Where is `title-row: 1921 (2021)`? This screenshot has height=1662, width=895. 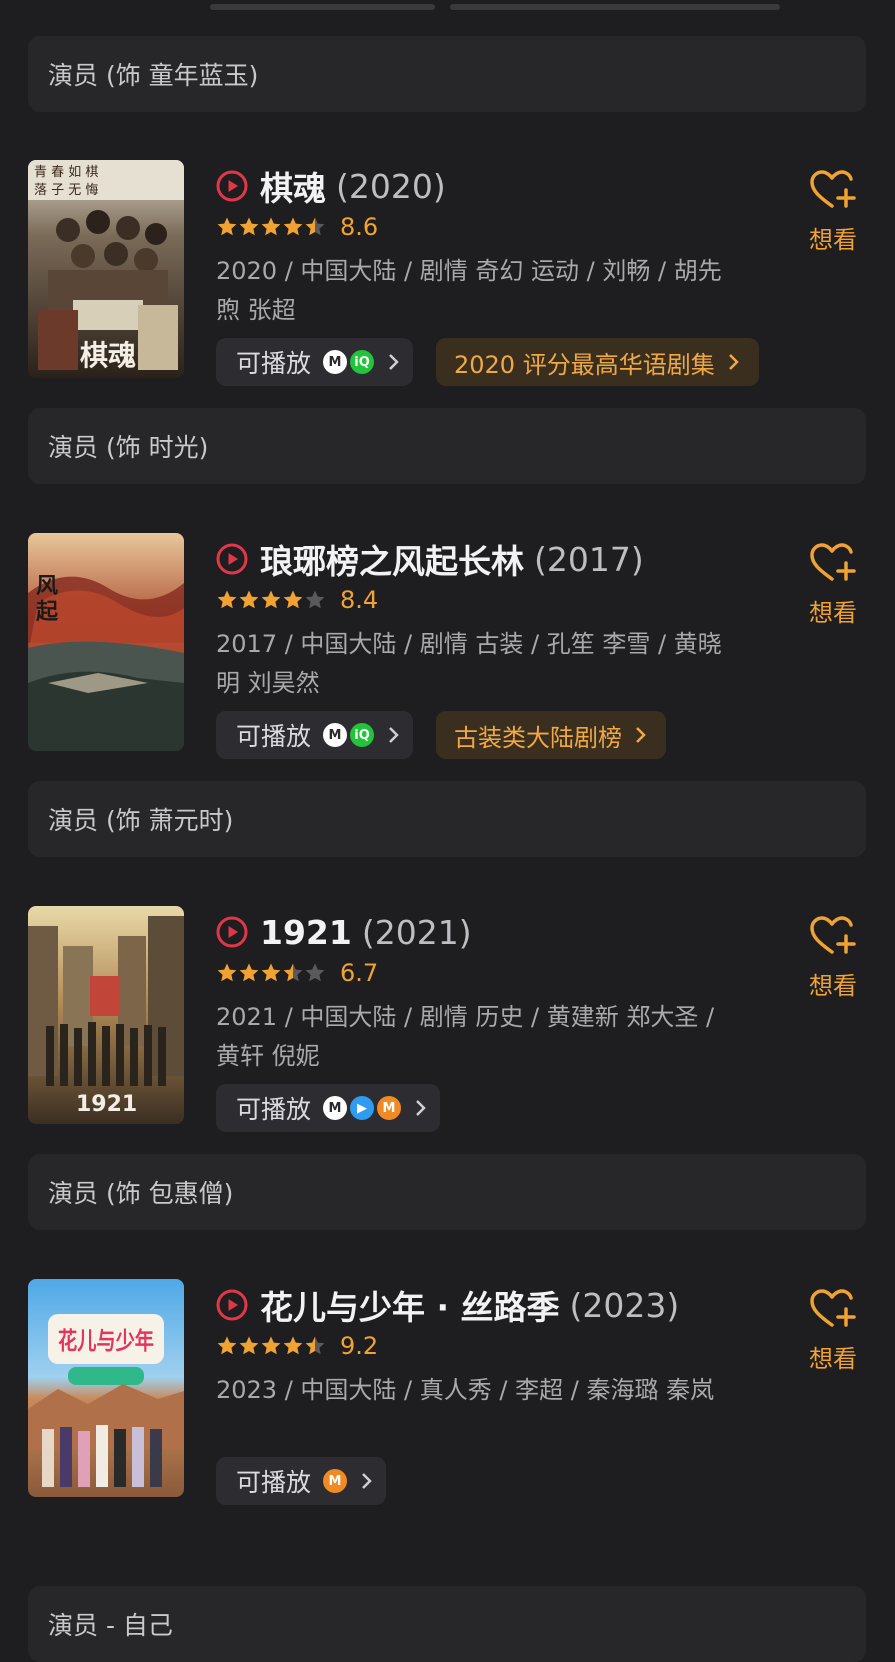 title-row: 1921 (2021) is located at coordinates (344, 932).